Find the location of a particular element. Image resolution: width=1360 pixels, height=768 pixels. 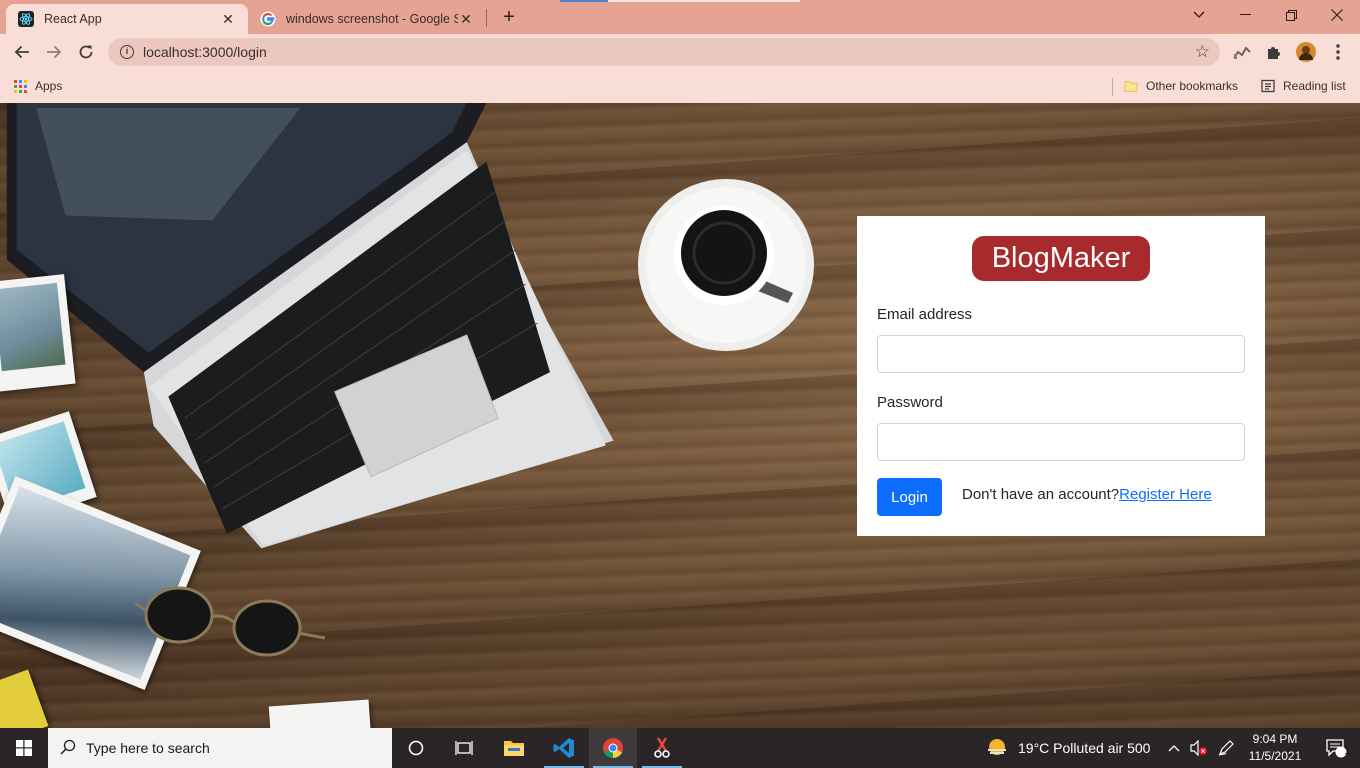

bookmark-apps-label: Apps is located at coordinates (49, 86).